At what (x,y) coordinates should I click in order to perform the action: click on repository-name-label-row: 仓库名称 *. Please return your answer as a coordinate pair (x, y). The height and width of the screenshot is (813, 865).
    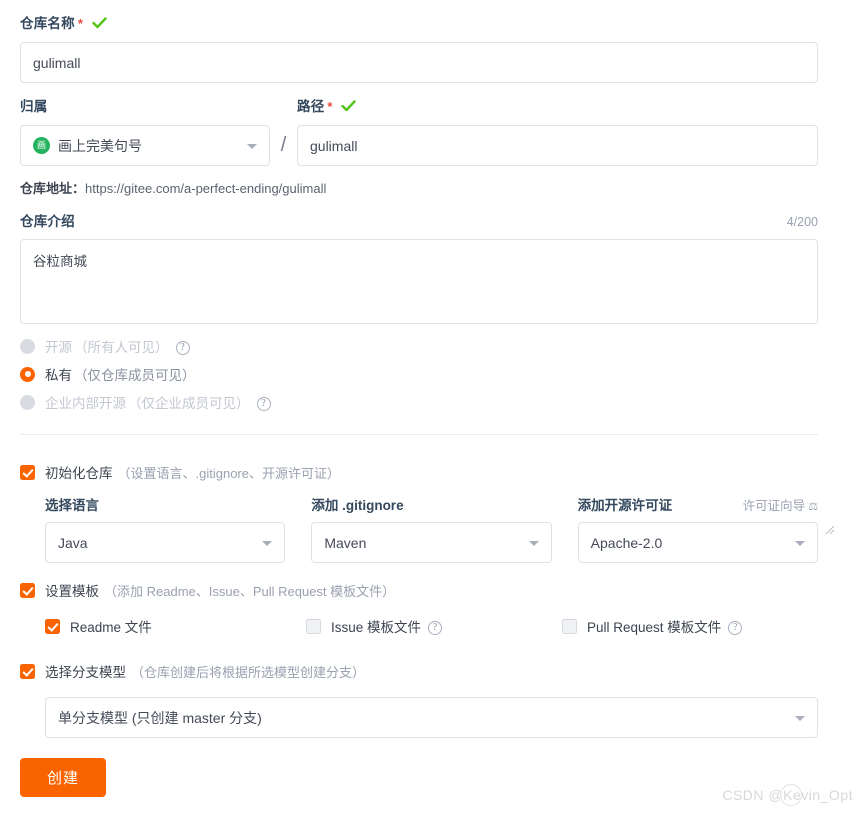
    Looking at the image, I should click on (419, 22).